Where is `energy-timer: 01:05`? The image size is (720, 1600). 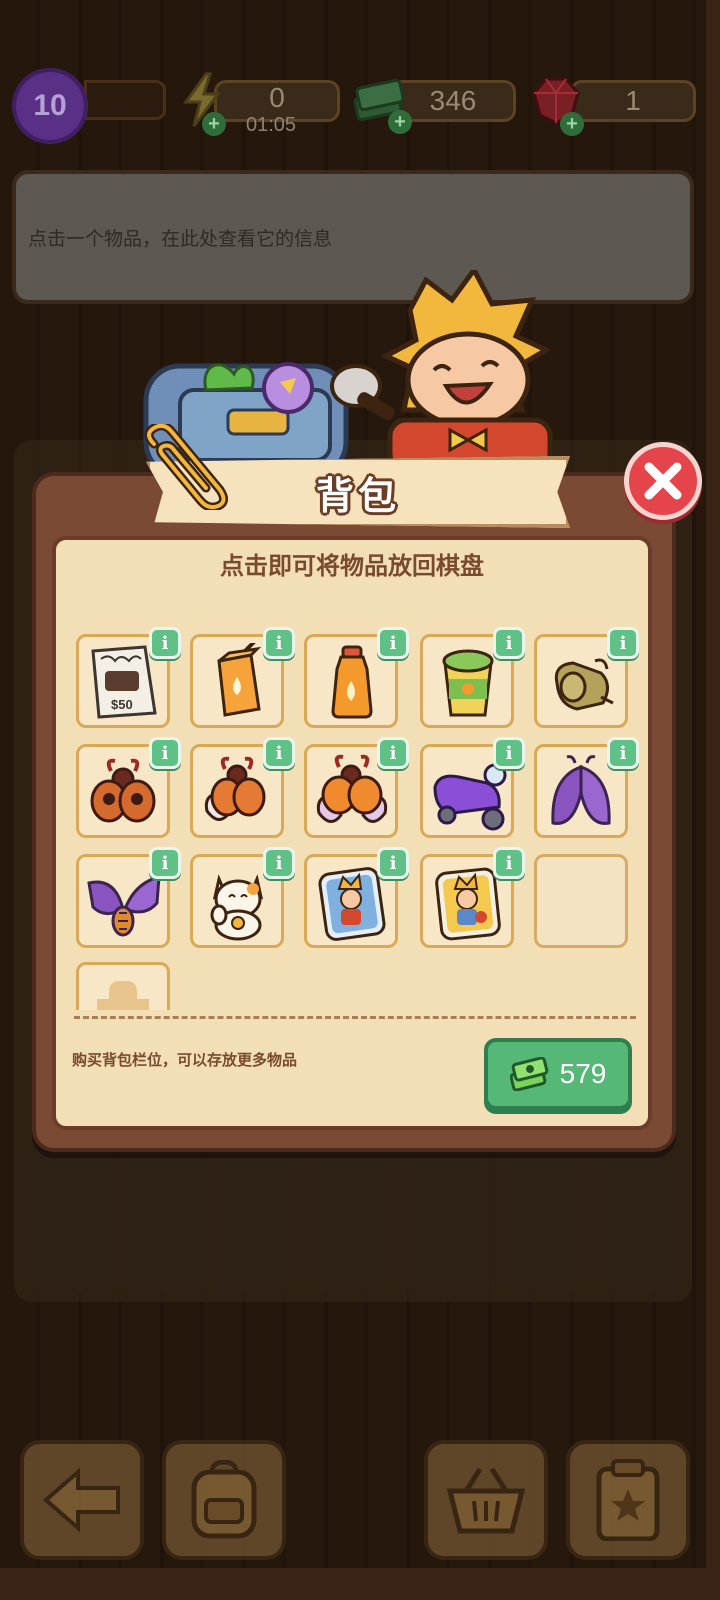 energy-timer: 01:05 is located at coordinates (271, 125).